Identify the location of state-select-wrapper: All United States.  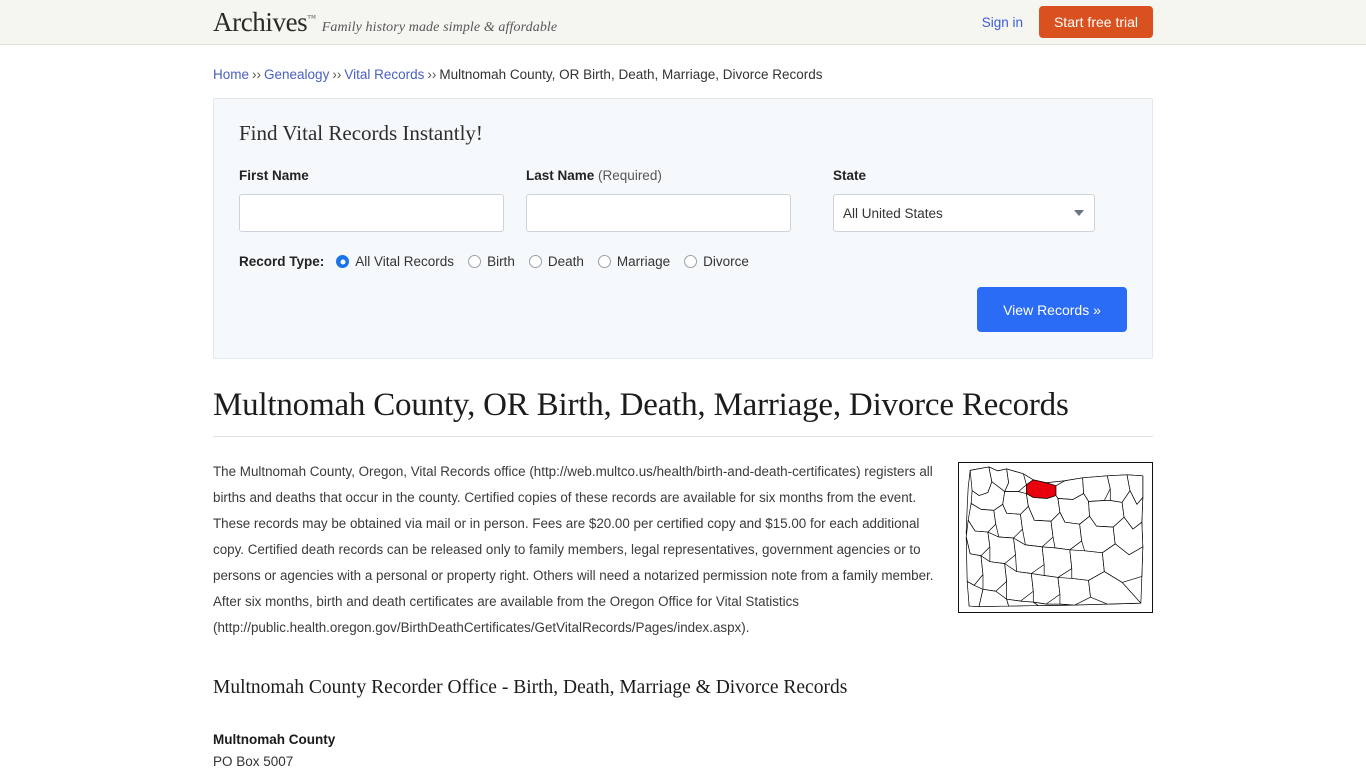
(964, 213).